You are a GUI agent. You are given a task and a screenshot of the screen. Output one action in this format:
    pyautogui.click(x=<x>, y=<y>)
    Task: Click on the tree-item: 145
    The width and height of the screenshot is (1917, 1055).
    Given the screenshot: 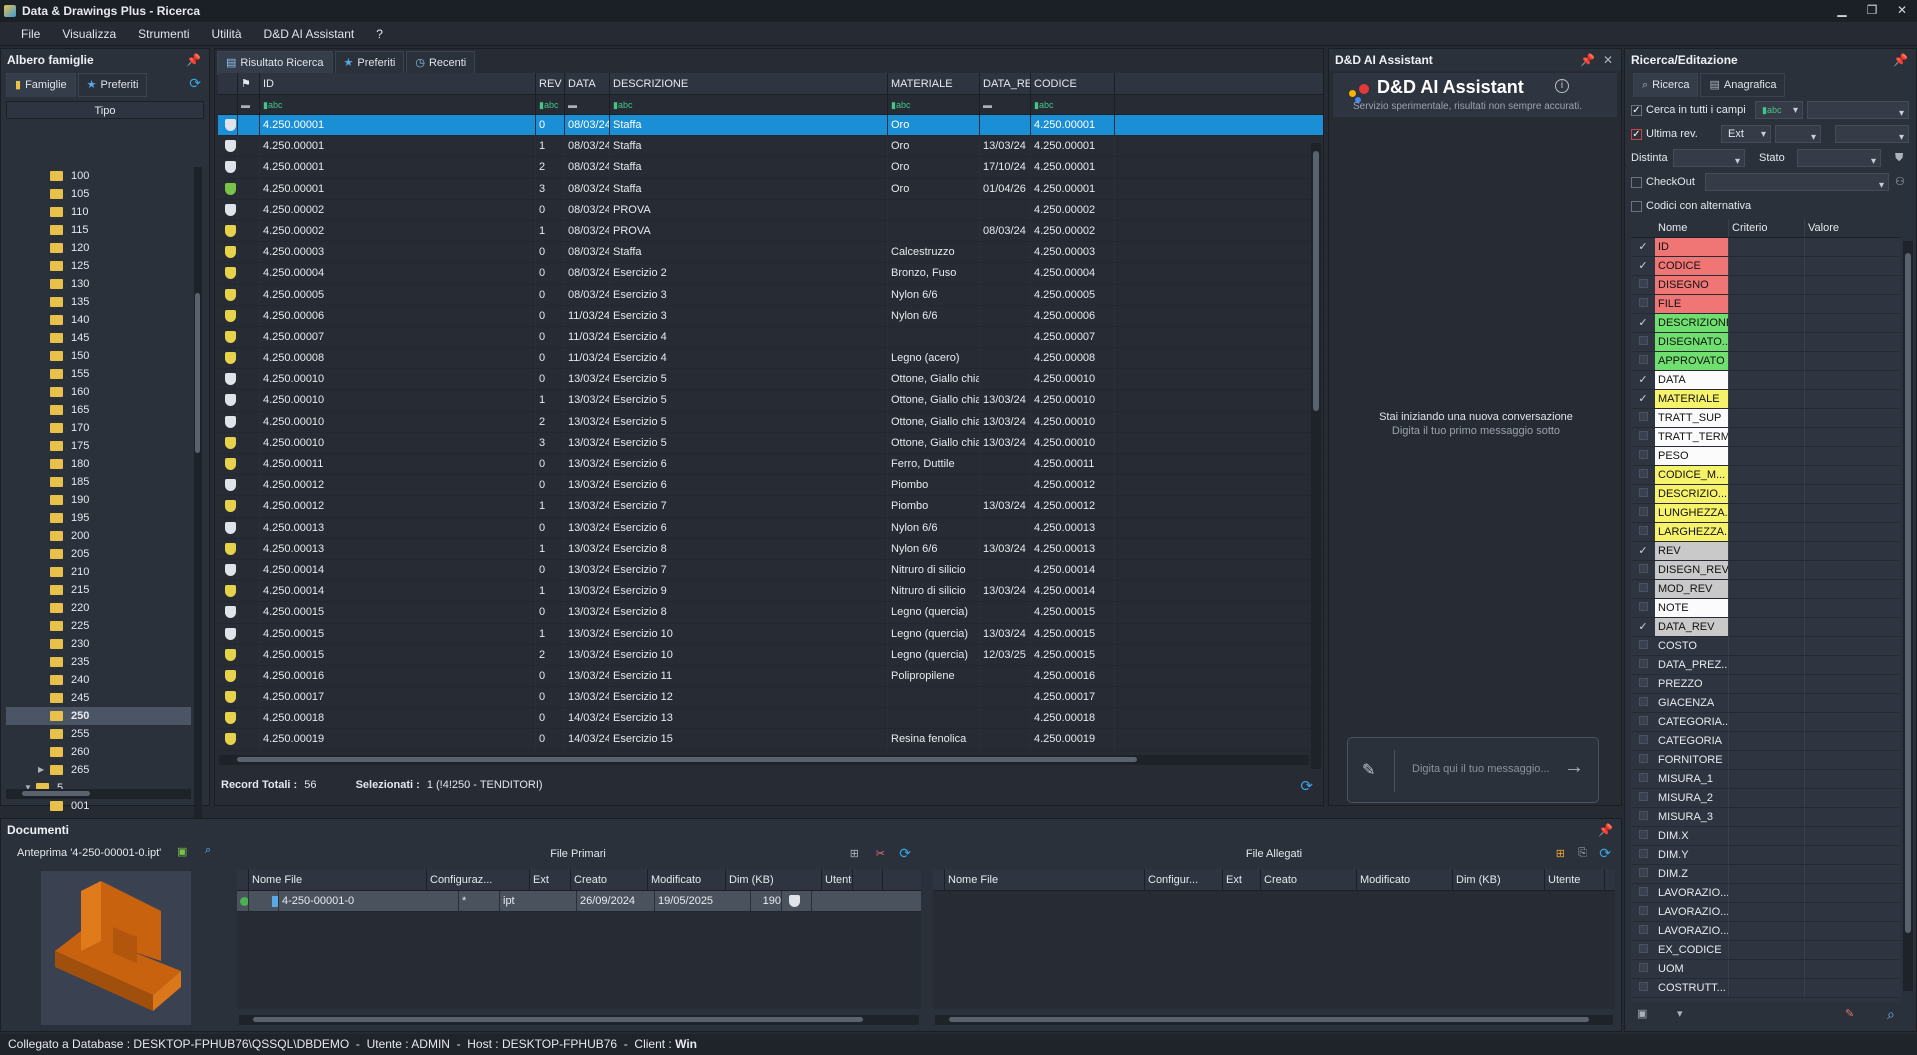 What is the action you would take?
    pyautogui.click(x=98, y=338)
    